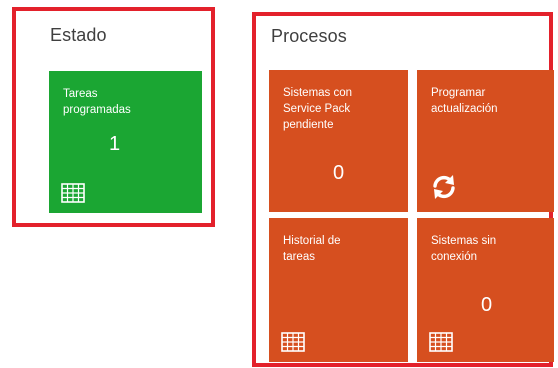 This screenshot has height=368, width=558. Describe the element at coordinates (485, 290) in the screenshot. I see `tile-sistemas-sin-conexion: Sistemas sin conexión 0` at that location.